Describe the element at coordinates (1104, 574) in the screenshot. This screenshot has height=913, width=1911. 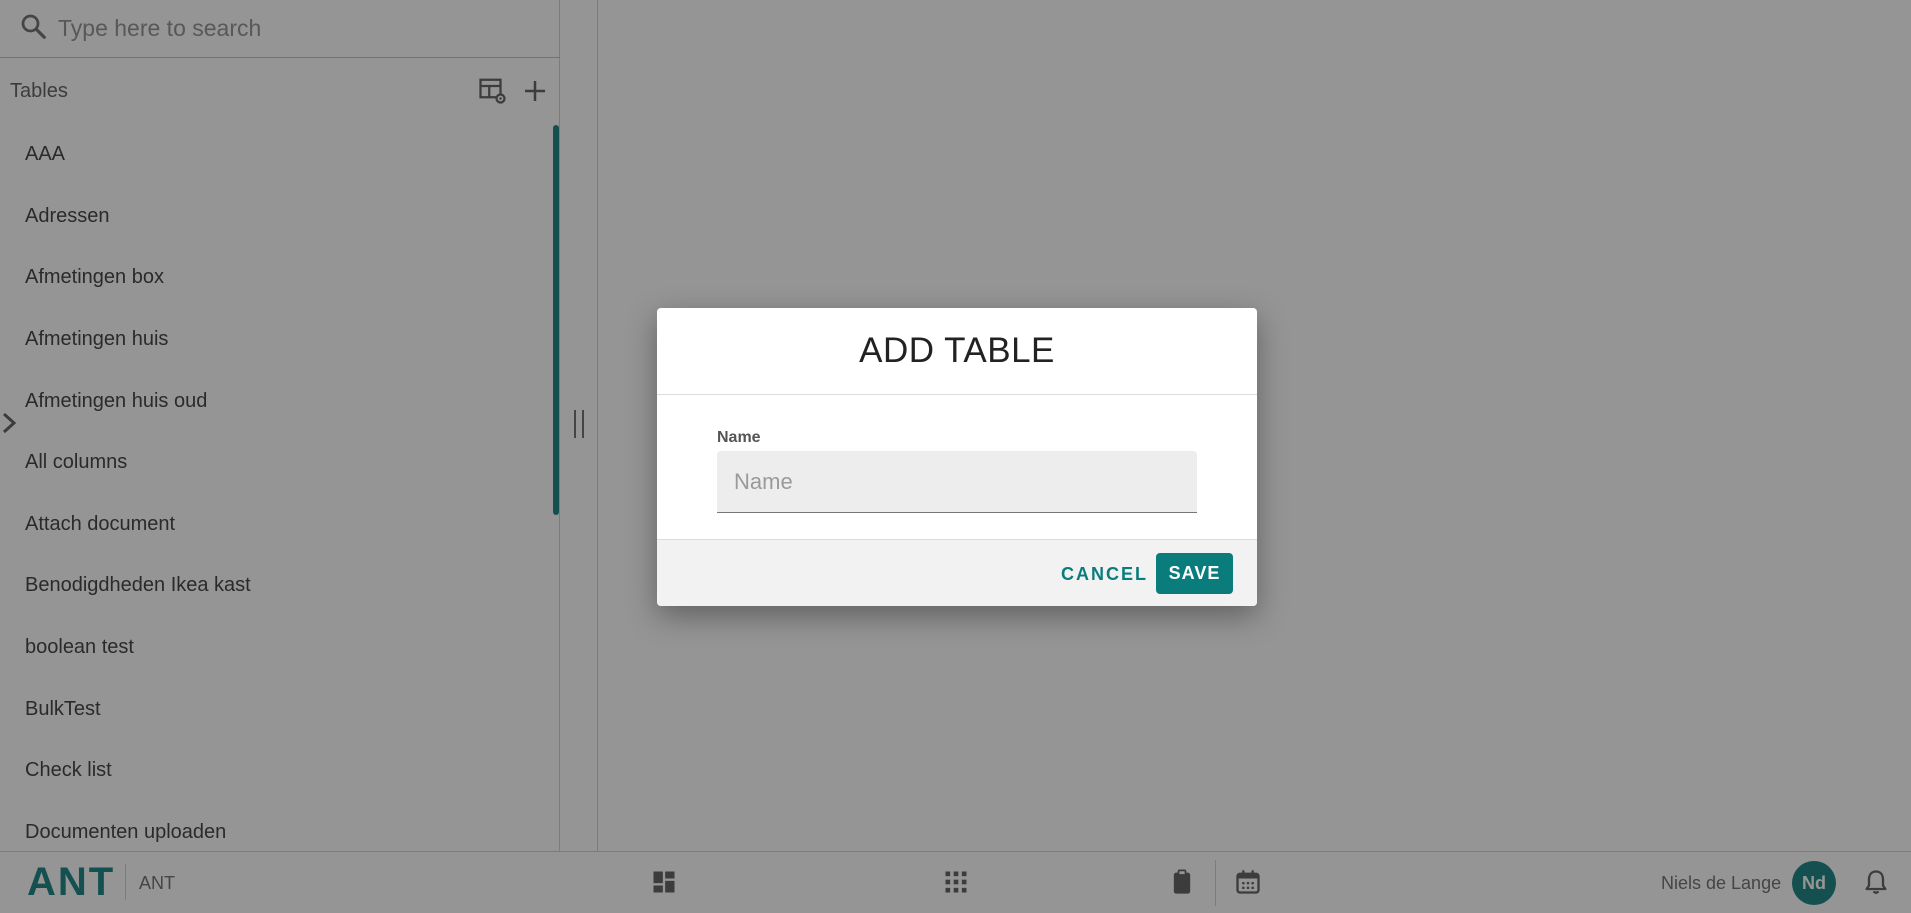
I see `cancel-button: CANCEL` at that location.